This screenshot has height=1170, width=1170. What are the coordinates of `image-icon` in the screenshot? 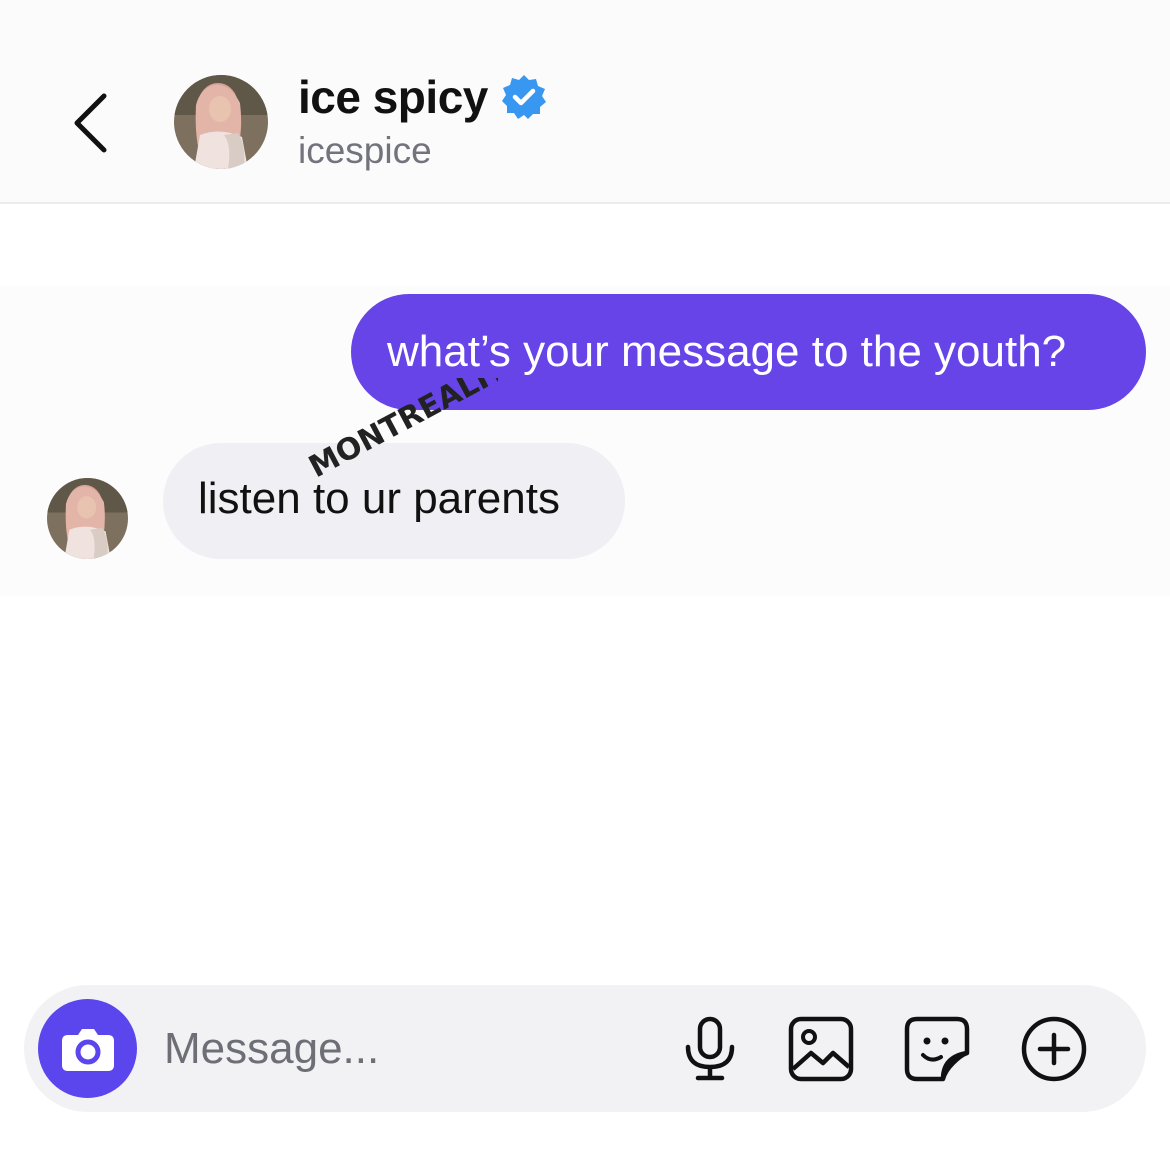 It's located at (821, 1049).